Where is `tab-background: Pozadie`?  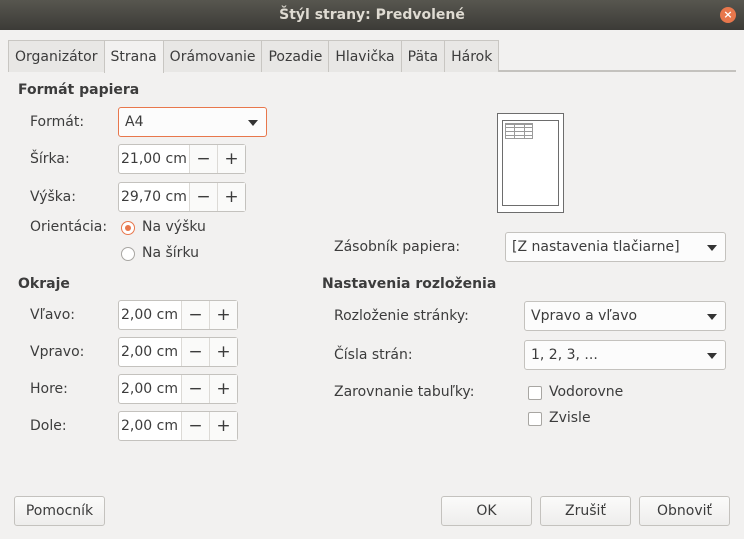 tab-background: Pozadie is located at coordinates (295, 56).